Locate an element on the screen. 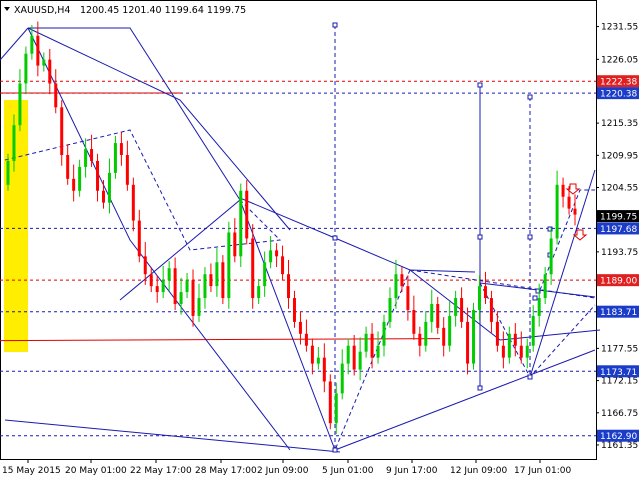  price-tag-label: 1222.38 is located at coordinates (618, 83).